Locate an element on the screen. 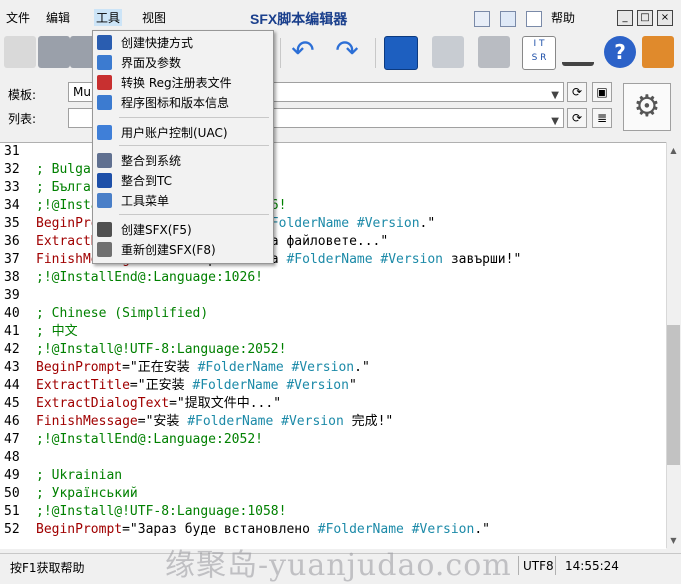 The width and height of the screenshot is (681, 584). create-sfx-icon is located at coordinates (104, 229).